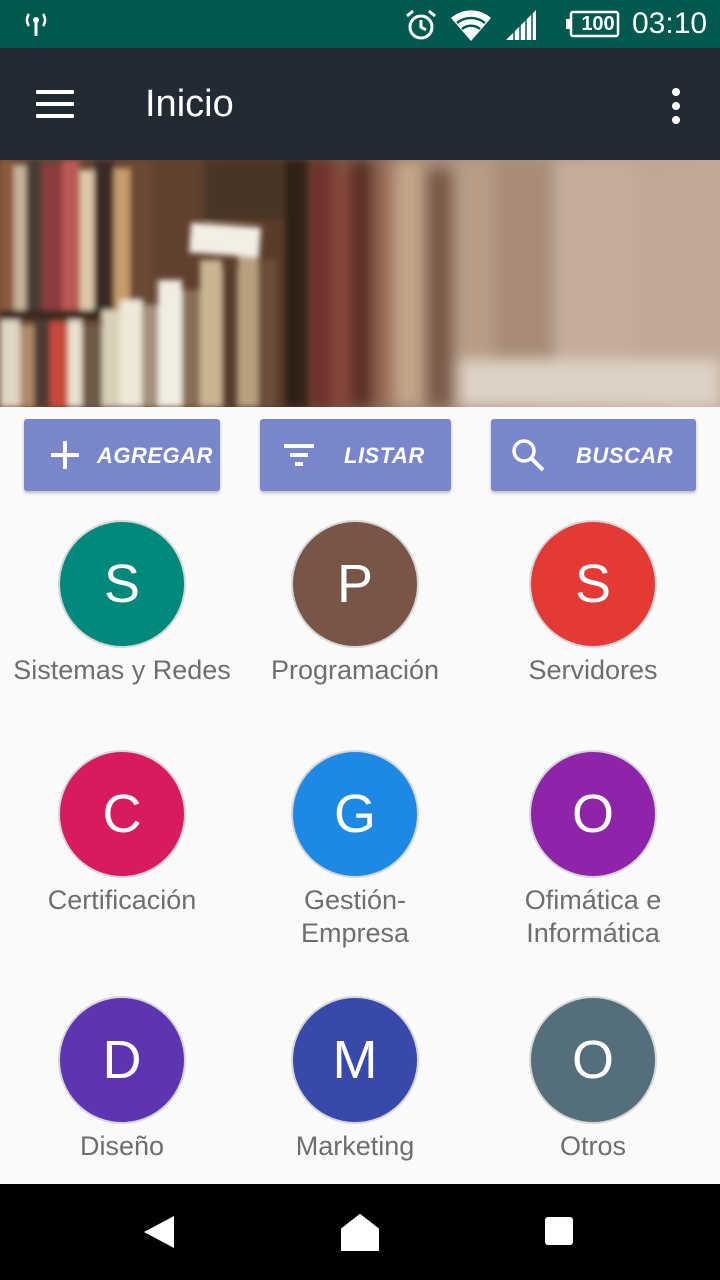 The width and height of the screenshot is (720, 1280). Describe the element at coordinates (598, 24) in the screenshot. I see `battery-level: 100` at that location.